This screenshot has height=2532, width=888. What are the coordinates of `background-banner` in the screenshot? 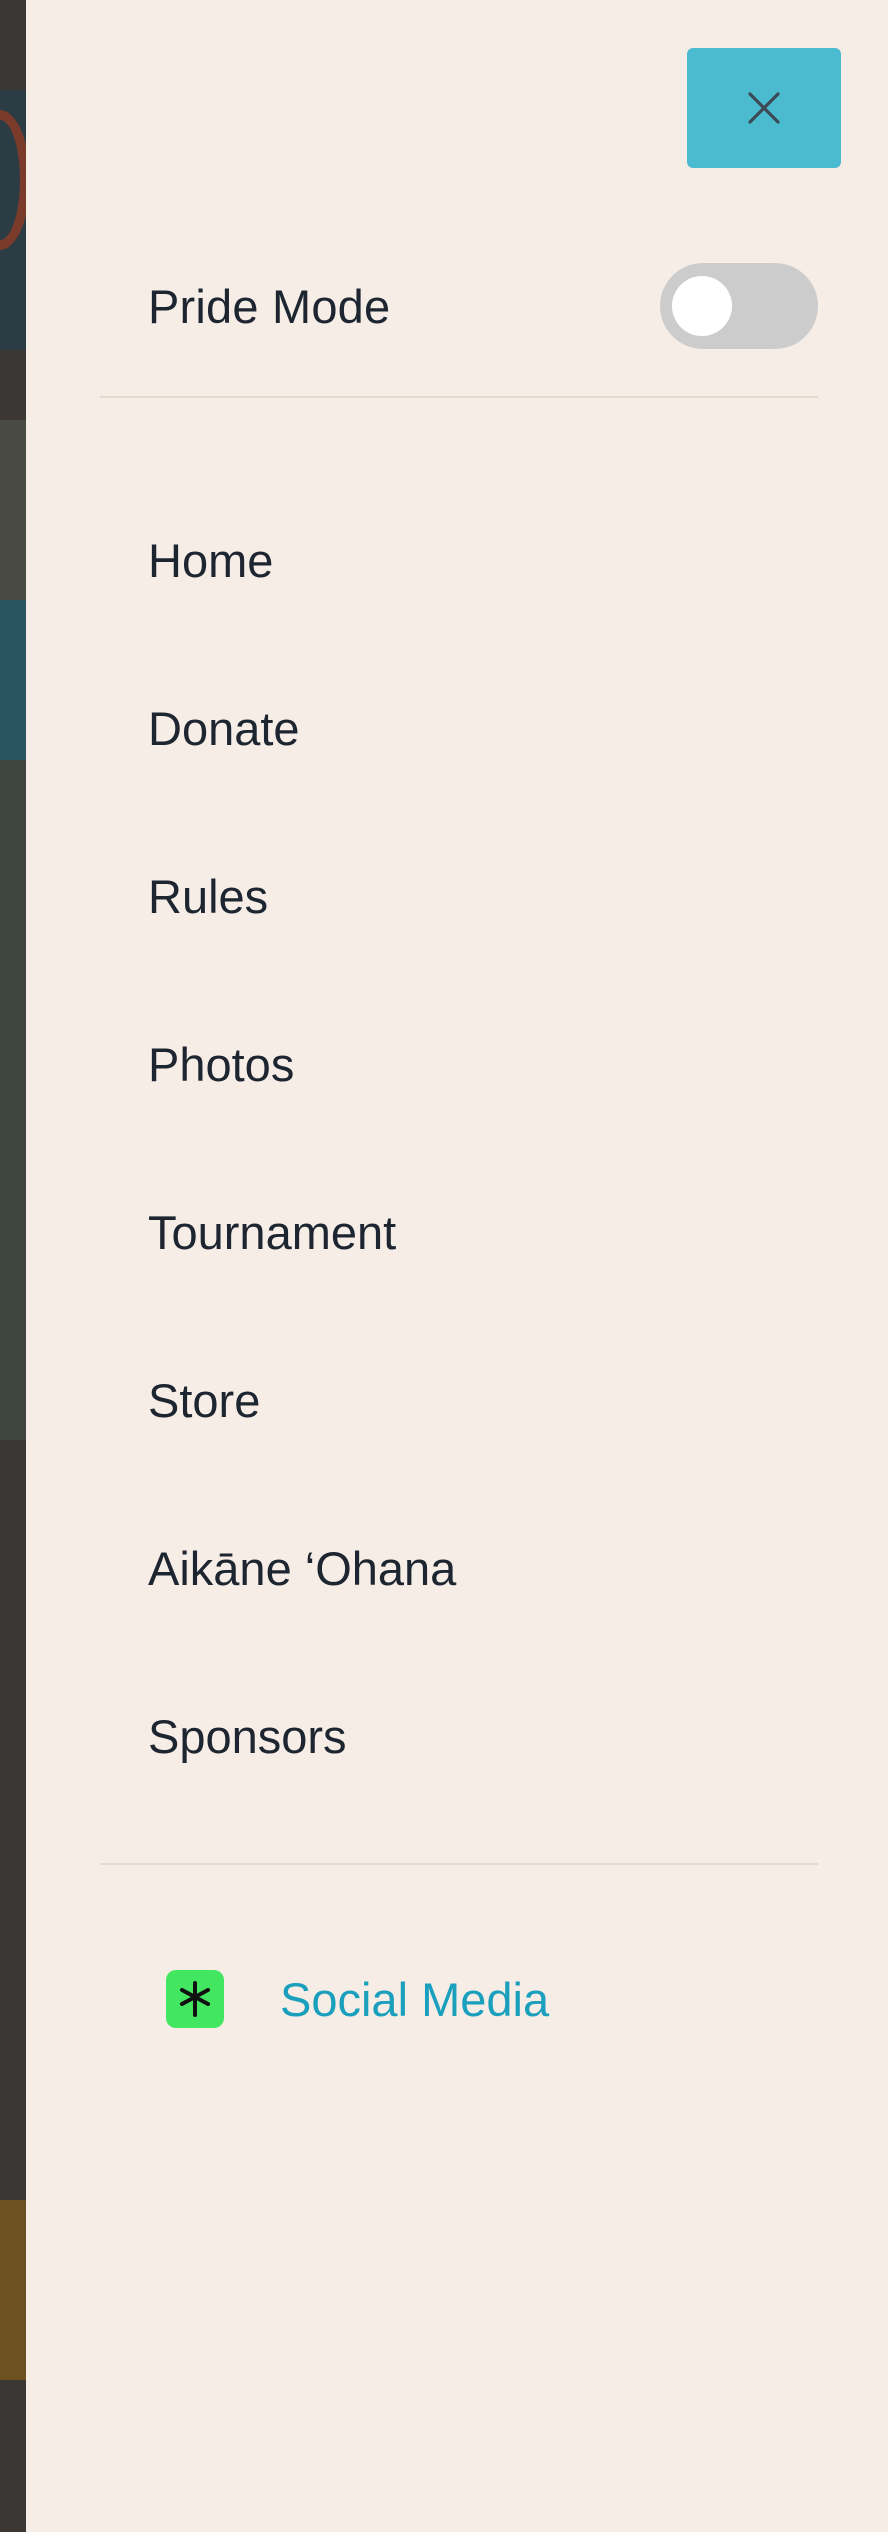 It's located at (13, 680).